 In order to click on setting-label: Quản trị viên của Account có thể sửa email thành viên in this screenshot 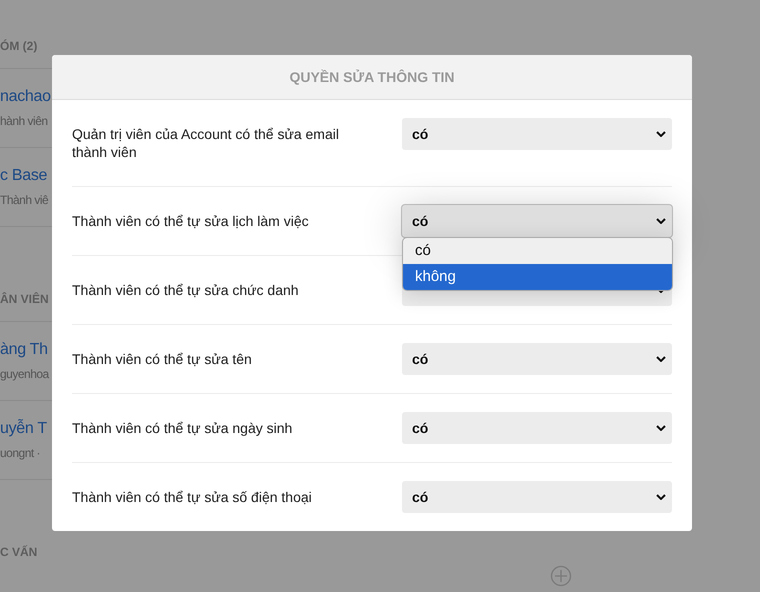, I will do `click(206, 143)`.